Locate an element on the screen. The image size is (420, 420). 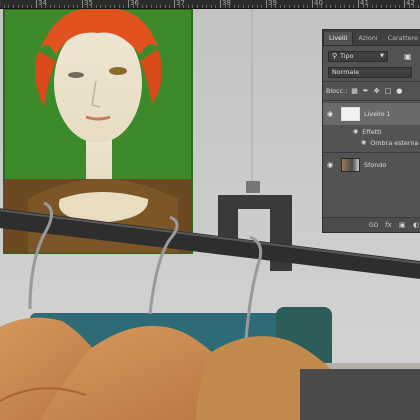
tab-carattere: Carattere is located at coordinates (401, 38).